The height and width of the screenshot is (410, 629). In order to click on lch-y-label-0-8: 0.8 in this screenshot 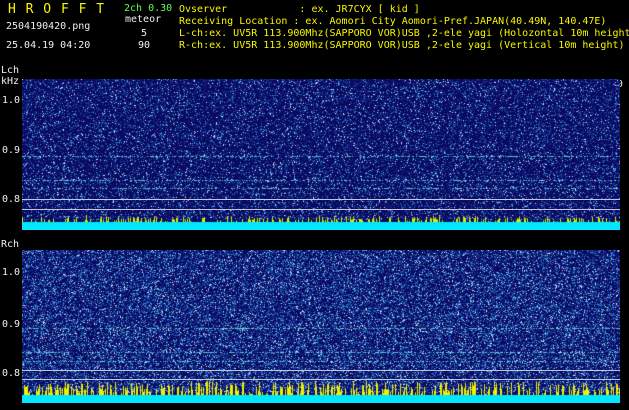, I will do `click(11, 199)`.